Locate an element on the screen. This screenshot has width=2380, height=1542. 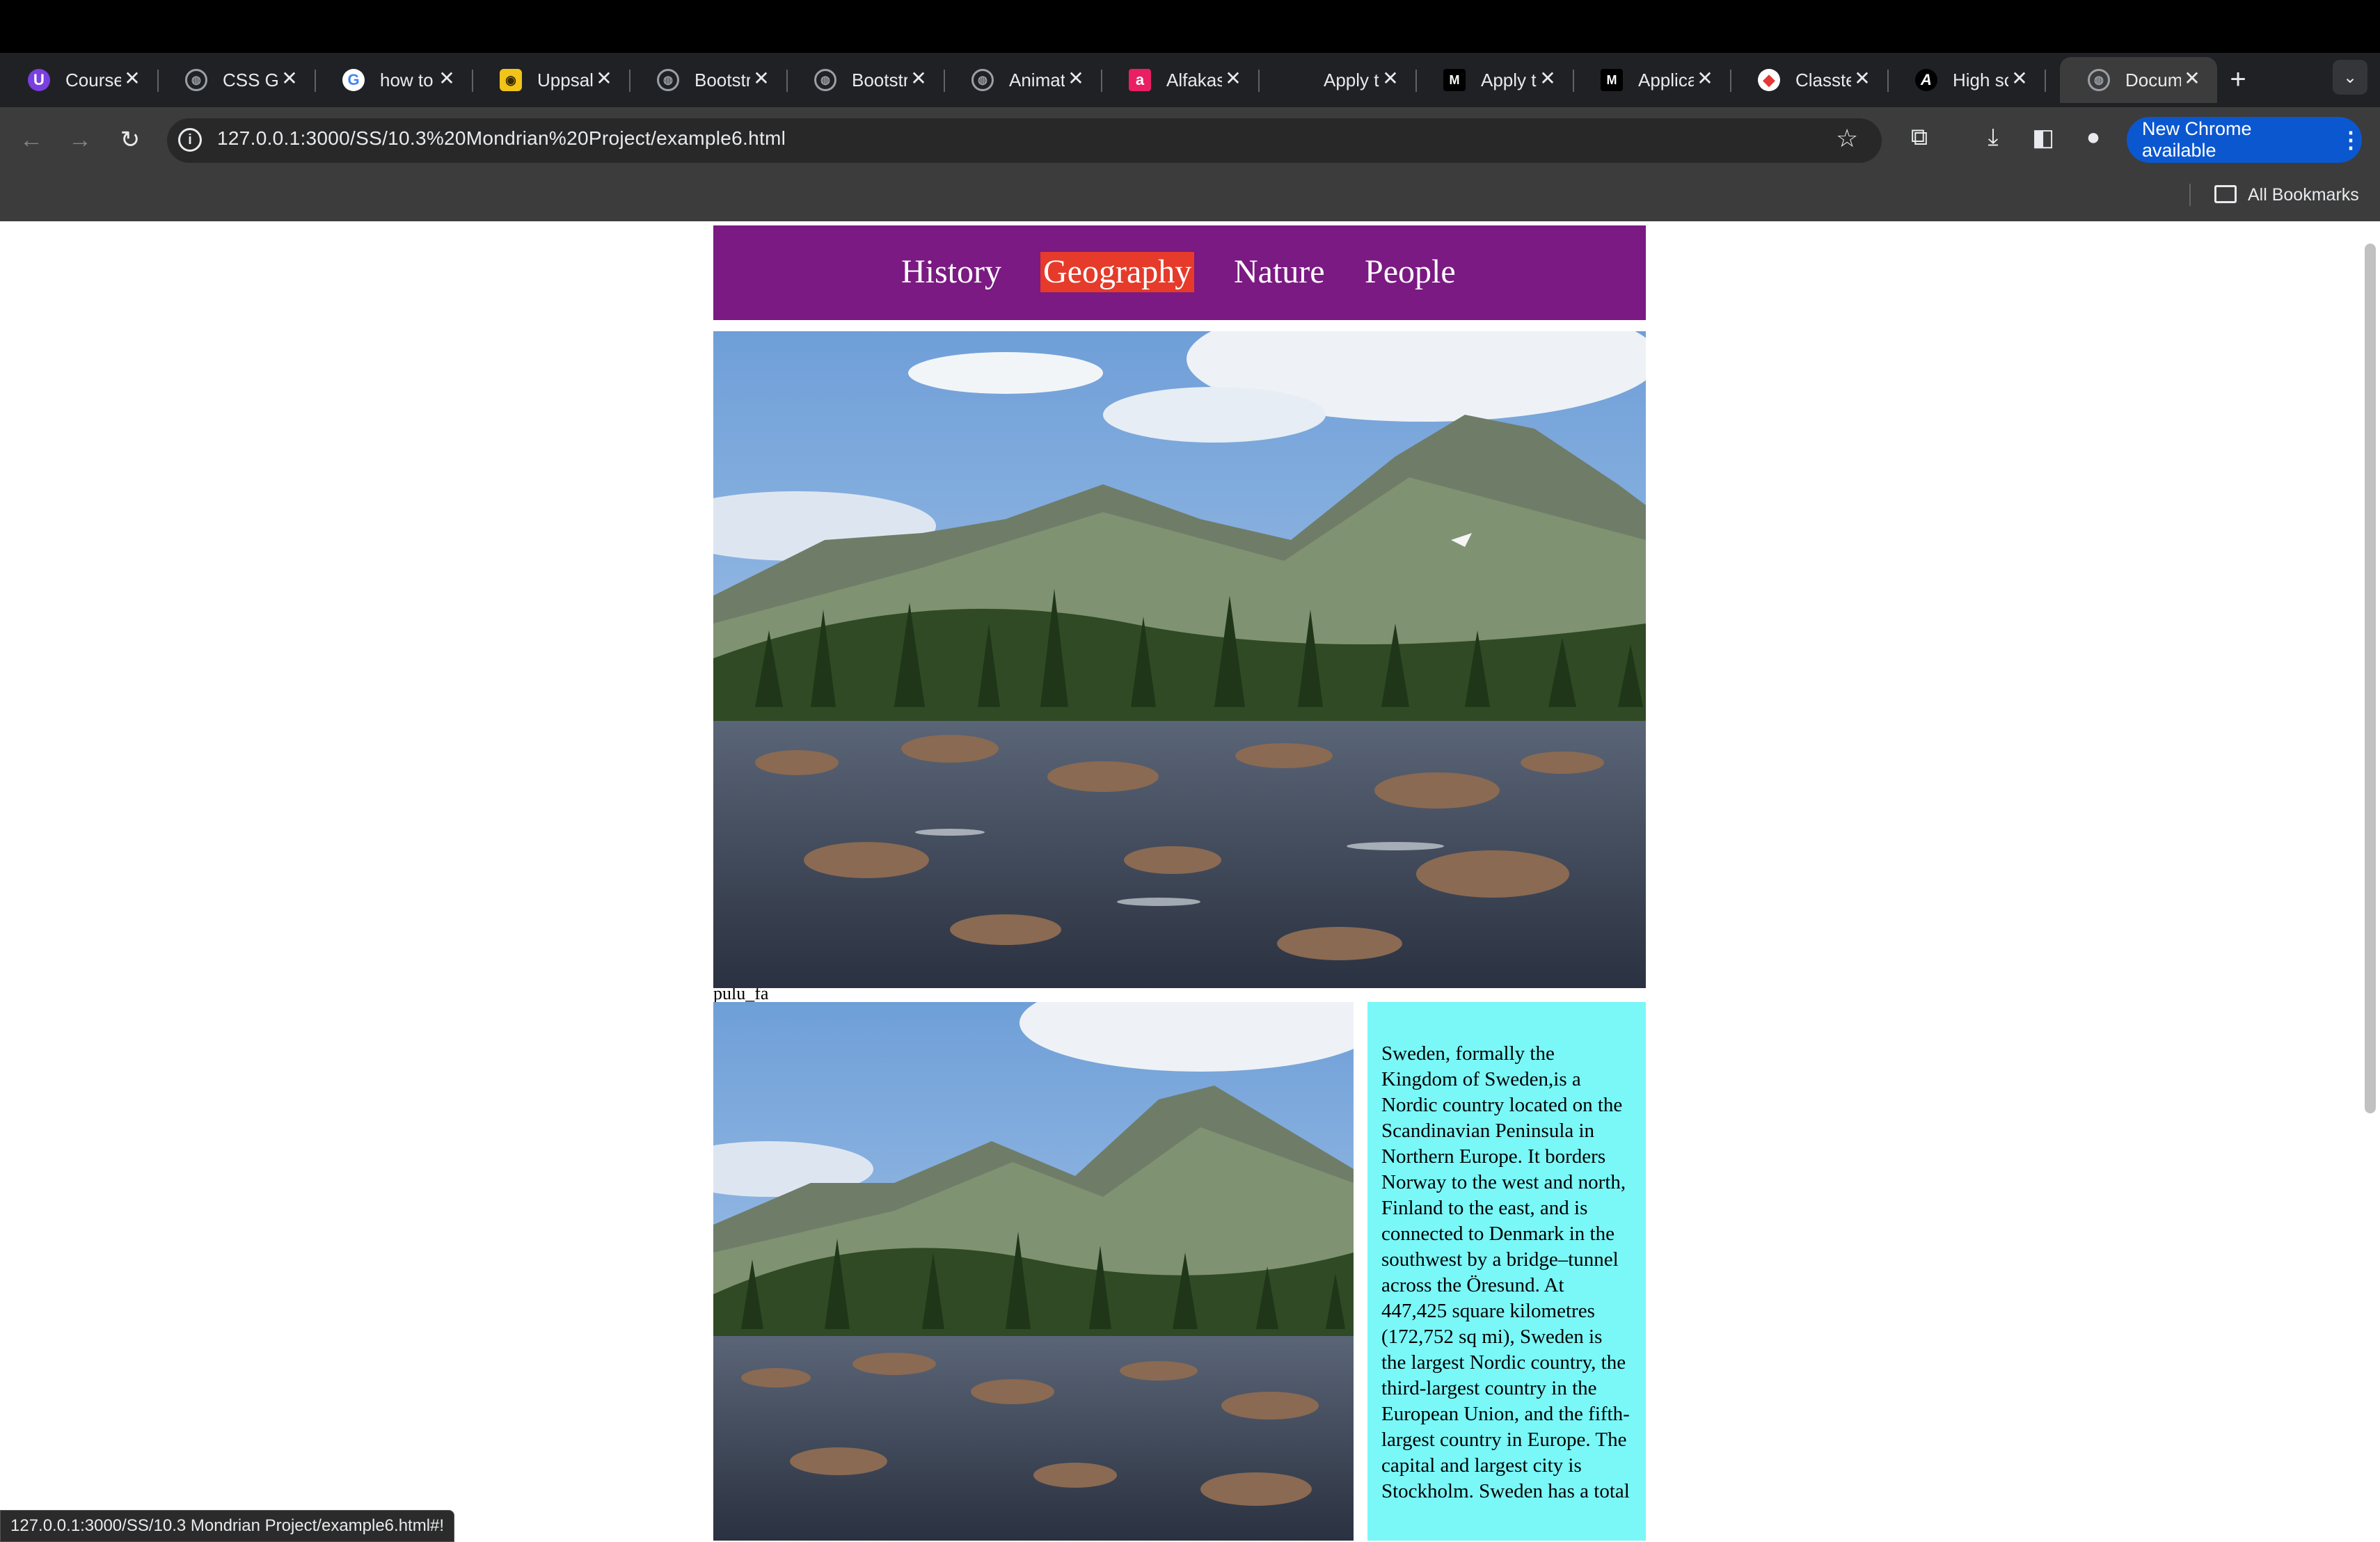
new-chrome-available-button: New Chrome available ⋮ is located at coordinates (2244, 140).